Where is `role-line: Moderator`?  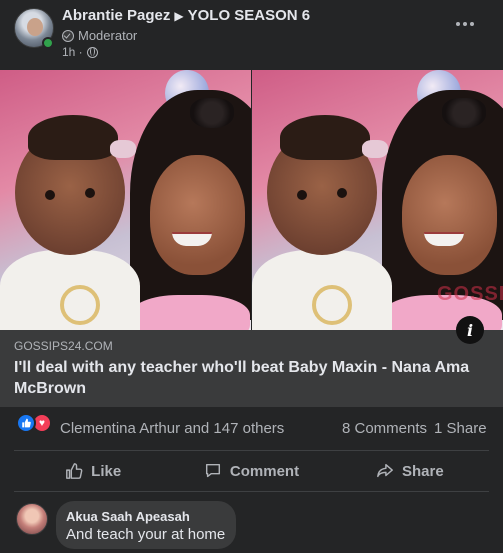
role-line: Moderator is located at coordinates (99, 35).